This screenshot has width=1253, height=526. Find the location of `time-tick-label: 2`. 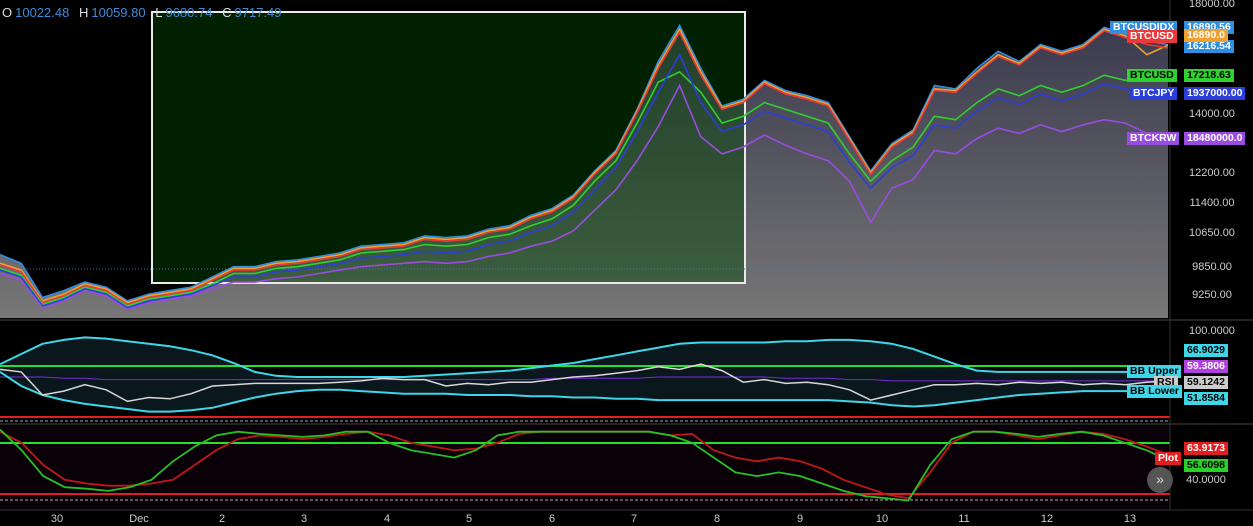

time-tick-label: 2 is located at coordinates (222, 519).